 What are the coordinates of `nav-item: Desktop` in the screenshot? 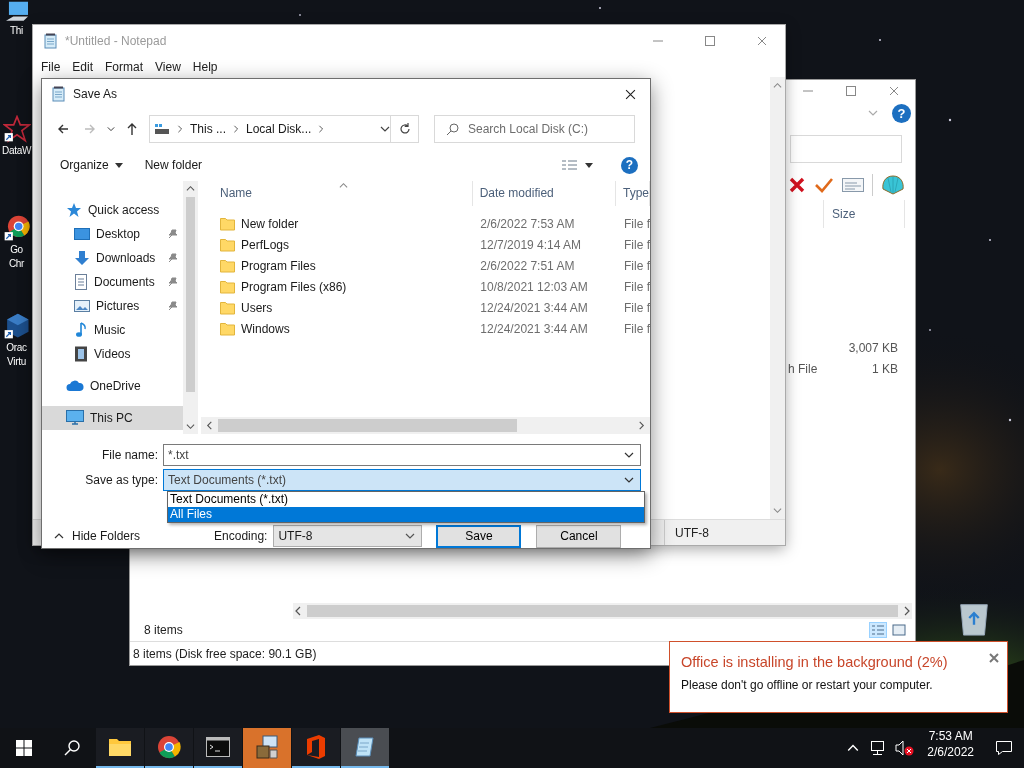 It's located at (112, 234).